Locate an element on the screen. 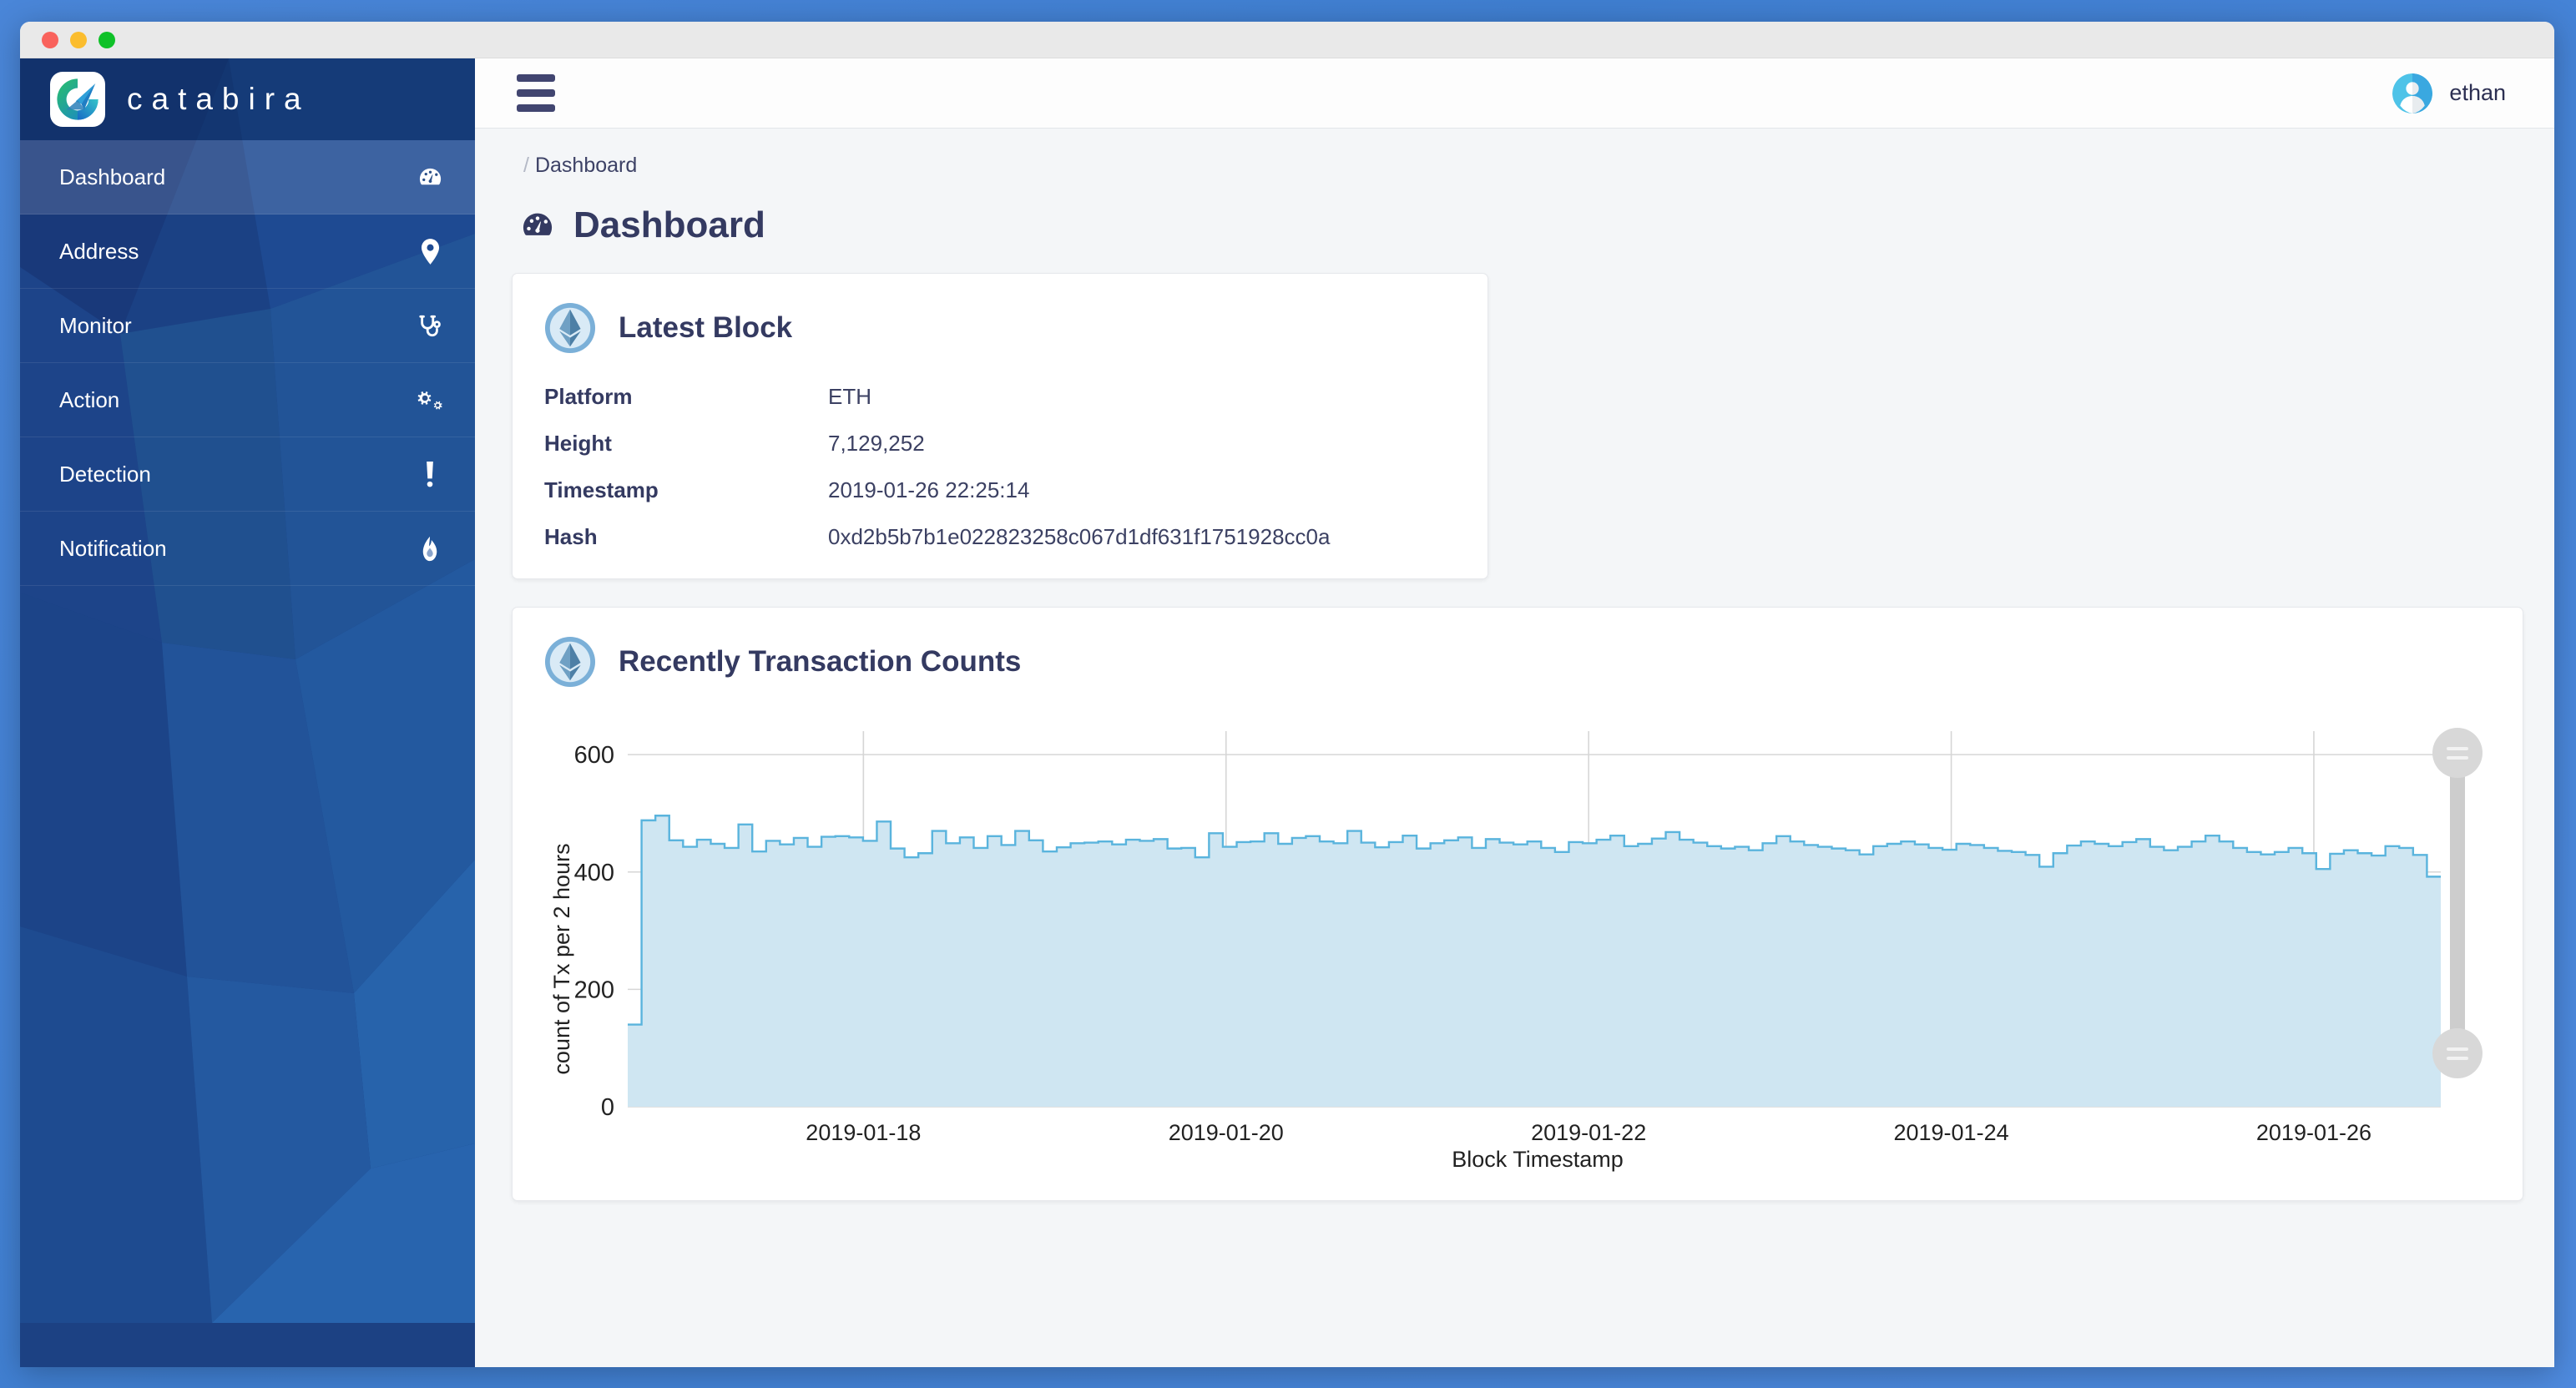 This screenshot has width=2576, height=1388. y-tick-label: 200 is located at coordinates (594, 990).